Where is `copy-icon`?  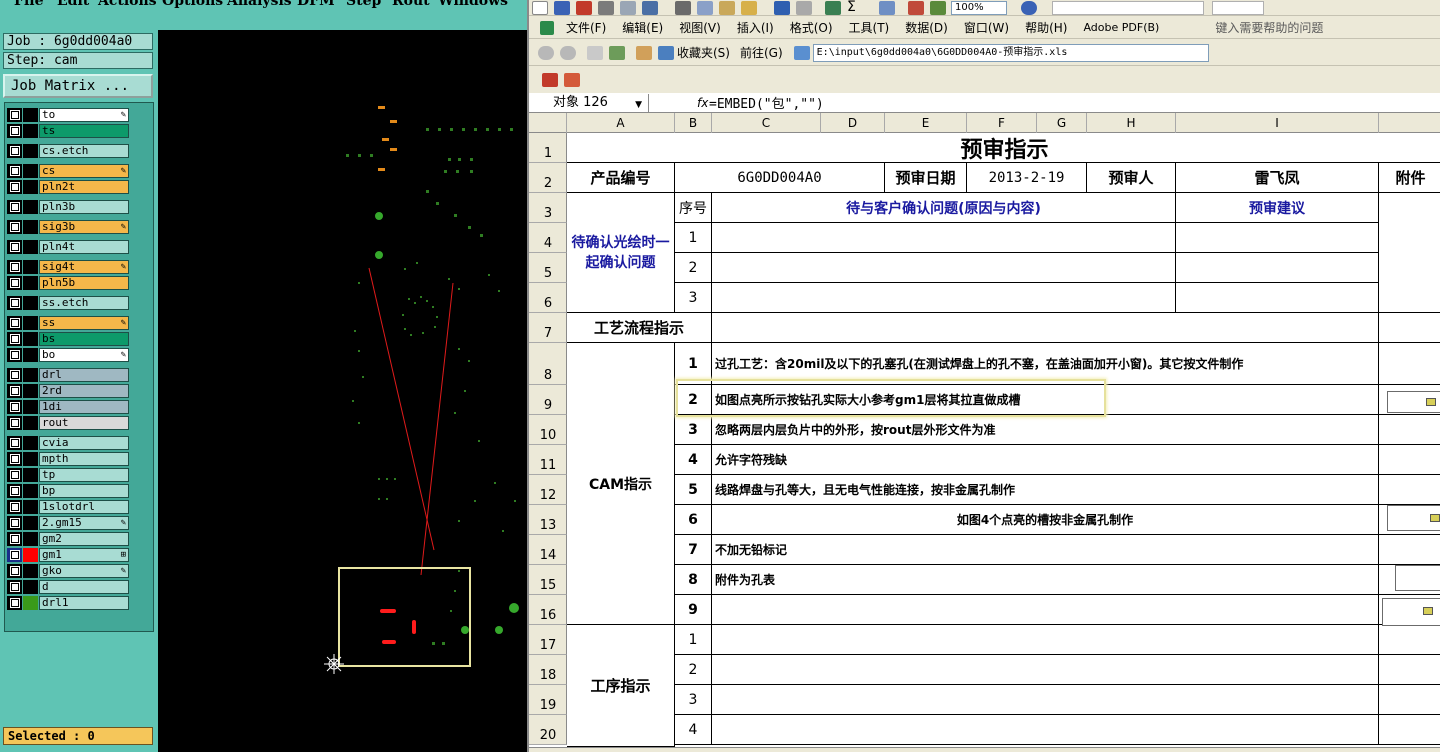
copy-icon is located at coordinates (705, 7).